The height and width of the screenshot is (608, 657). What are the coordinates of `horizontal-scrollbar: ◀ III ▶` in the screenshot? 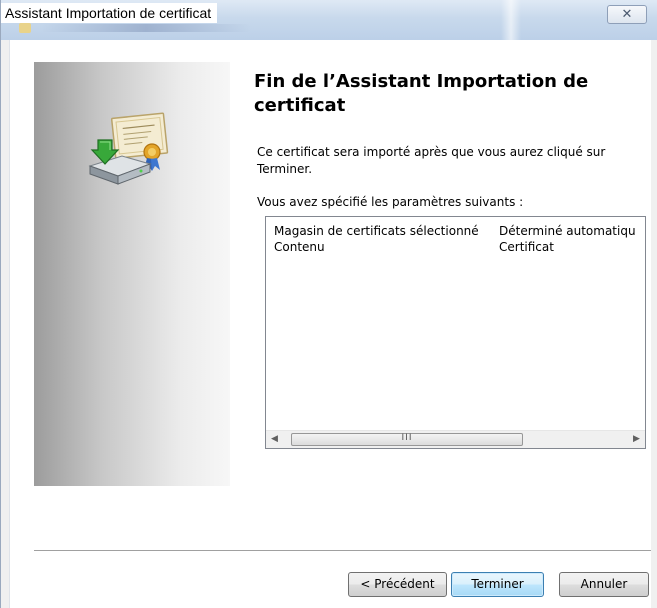 It's located at (455, 439).